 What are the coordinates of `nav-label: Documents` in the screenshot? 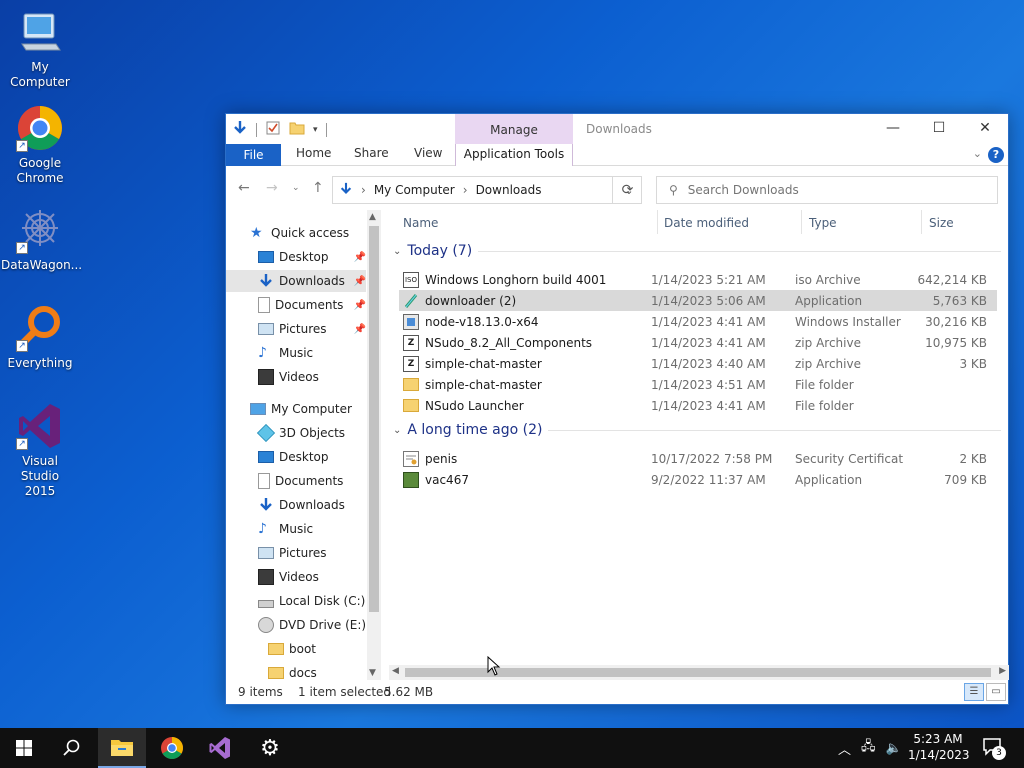 It's located at (309, 305).